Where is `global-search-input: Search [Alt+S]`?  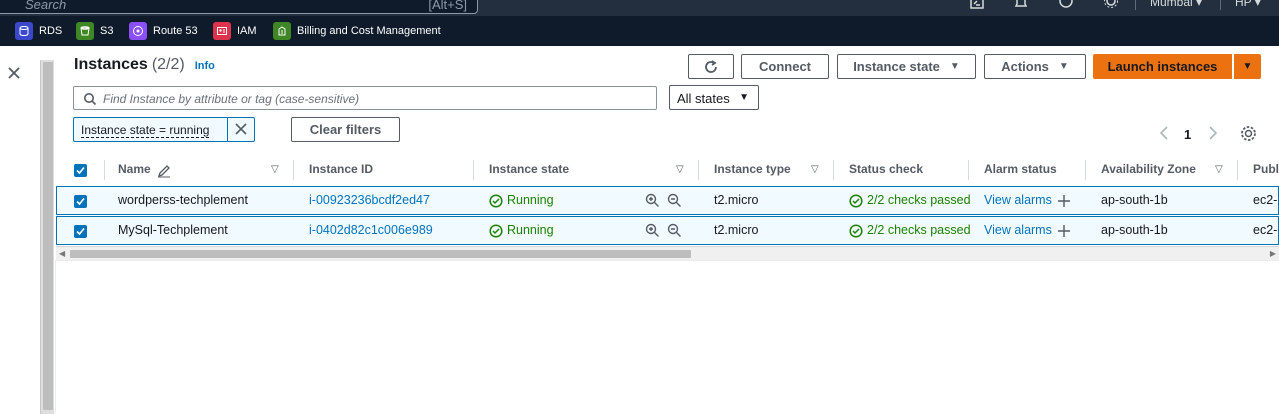 global-search-input: Search [Alt+S] is located at coordinates (239, 7).